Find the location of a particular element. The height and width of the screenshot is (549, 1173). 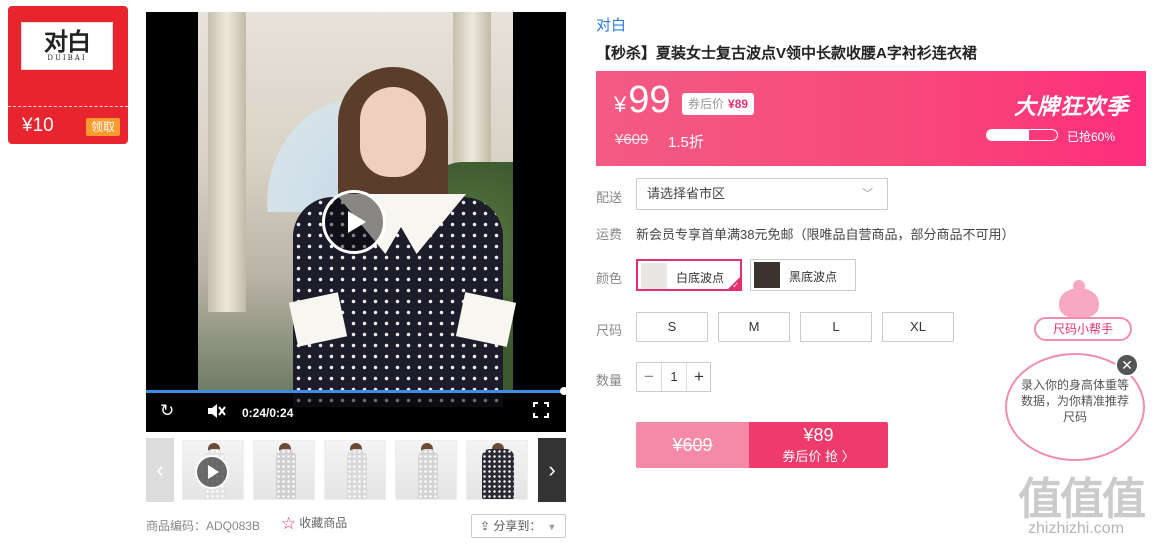

thumb-next-button: › is located at coordinates (552, 470).